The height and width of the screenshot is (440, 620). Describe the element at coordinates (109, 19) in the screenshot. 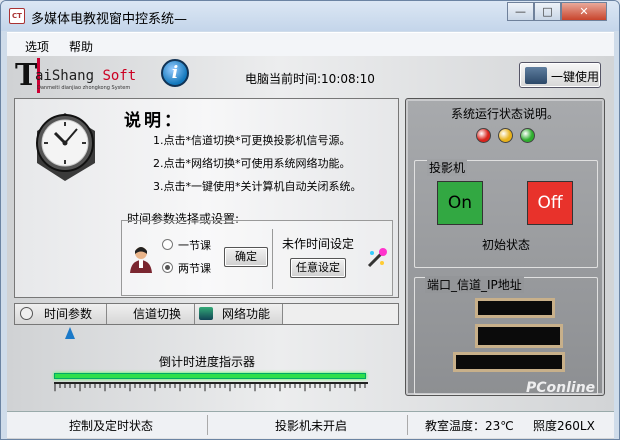

I see `window-title: 多媒体电教视窗中控系统—` at that location.